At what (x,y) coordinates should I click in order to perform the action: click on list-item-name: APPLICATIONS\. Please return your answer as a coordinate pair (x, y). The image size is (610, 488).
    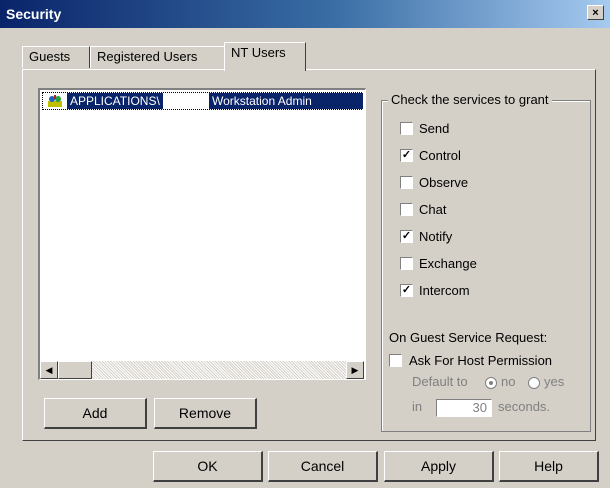
    Looking at the image, I should click on (115, 101).